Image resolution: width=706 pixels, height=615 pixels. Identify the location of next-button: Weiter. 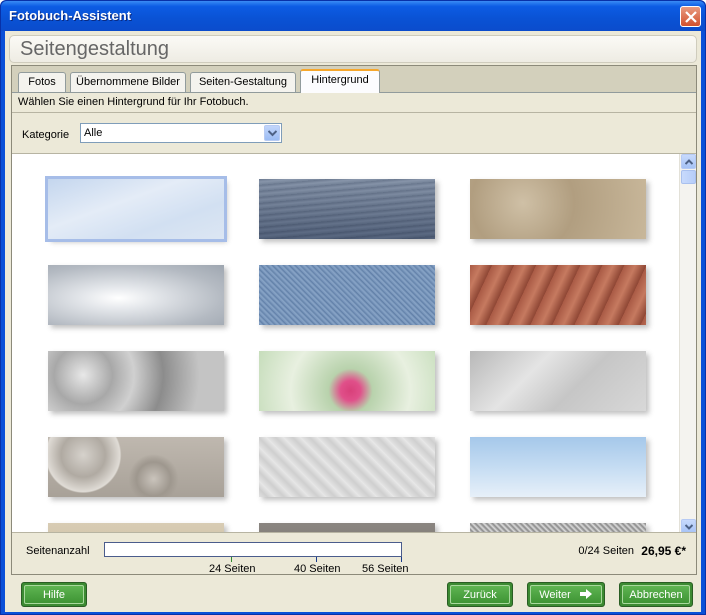
(566, 594).